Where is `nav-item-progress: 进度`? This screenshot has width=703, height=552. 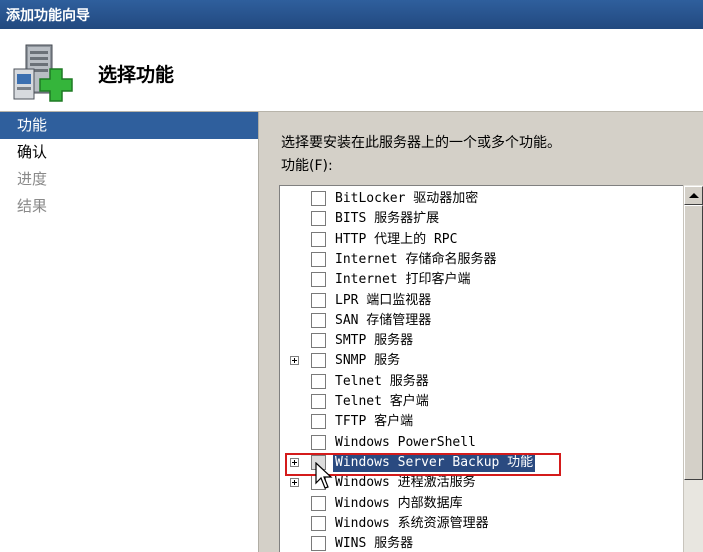 nav-item-progress: 进度 is located at coordinates (32, 179).